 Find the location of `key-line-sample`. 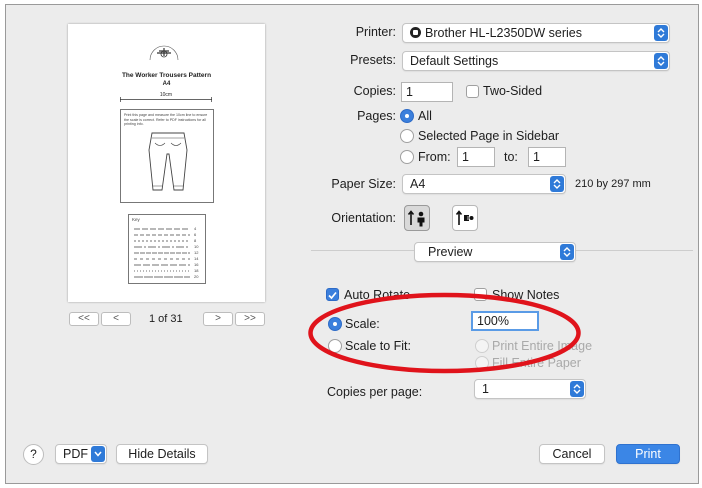

key-line-sample is located at coordinates (162, 277).